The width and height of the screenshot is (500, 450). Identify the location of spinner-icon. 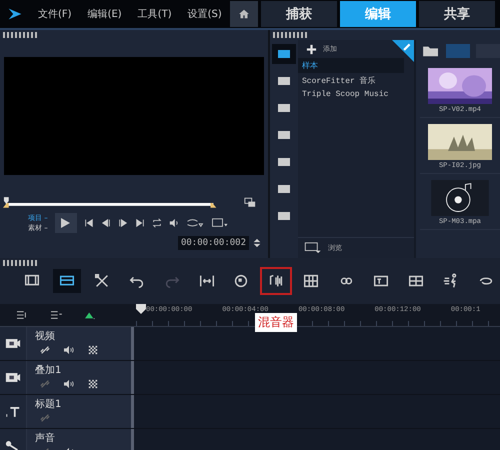
(257, 243).